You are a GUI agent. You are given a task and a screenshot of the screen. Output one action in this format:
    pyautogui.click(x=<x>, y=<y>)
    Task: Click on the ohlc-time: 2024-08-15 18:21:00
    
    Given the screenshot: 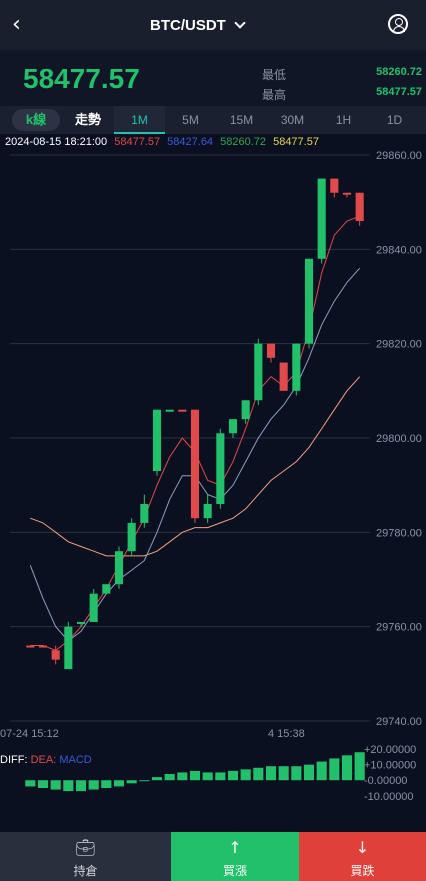 What is the action you would take?
    pyautogui.click(x=56, y=142)
    